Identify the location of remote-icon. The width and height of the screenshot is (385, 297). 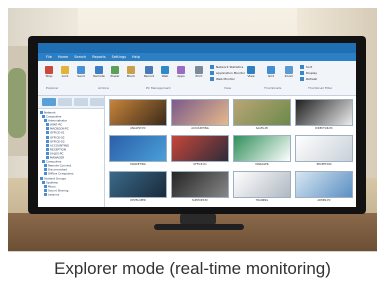
(99, 70).